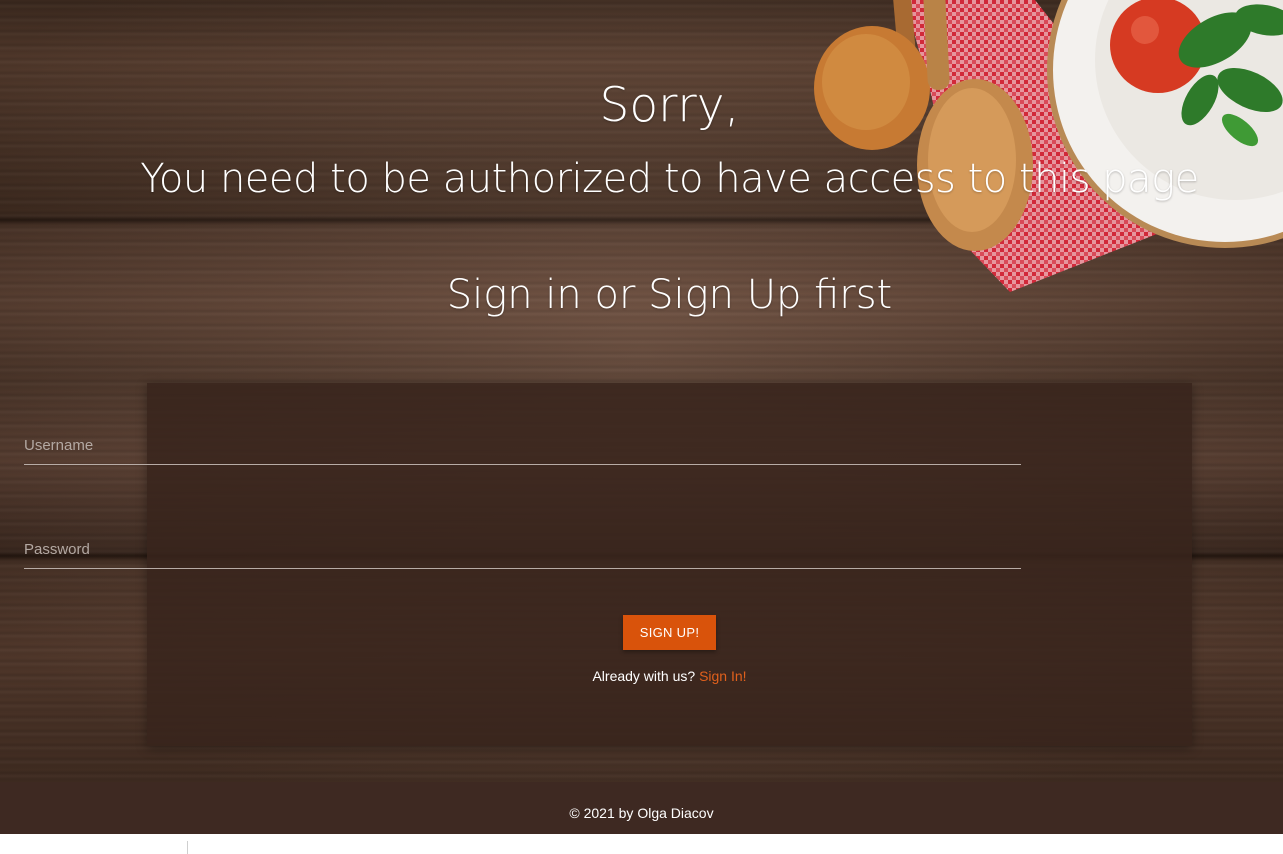 Image resolution: width=1283 pixels, height=854 pixels. What do you see at coordinates (641, 844) in the screenshot?
I see `bottom-strip` at bounding box center [641, 844].